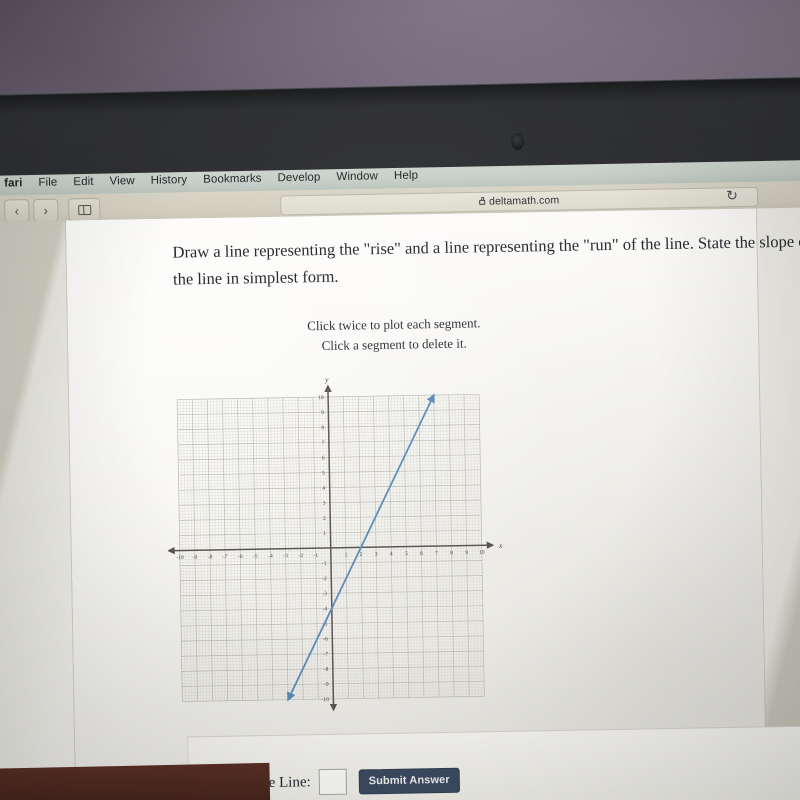 This screenshot has height=800, width=800. What do you see at coordinates (17, 211) in the screenshot?
I see `back-button: ‹` at bounding box center [17, 211].